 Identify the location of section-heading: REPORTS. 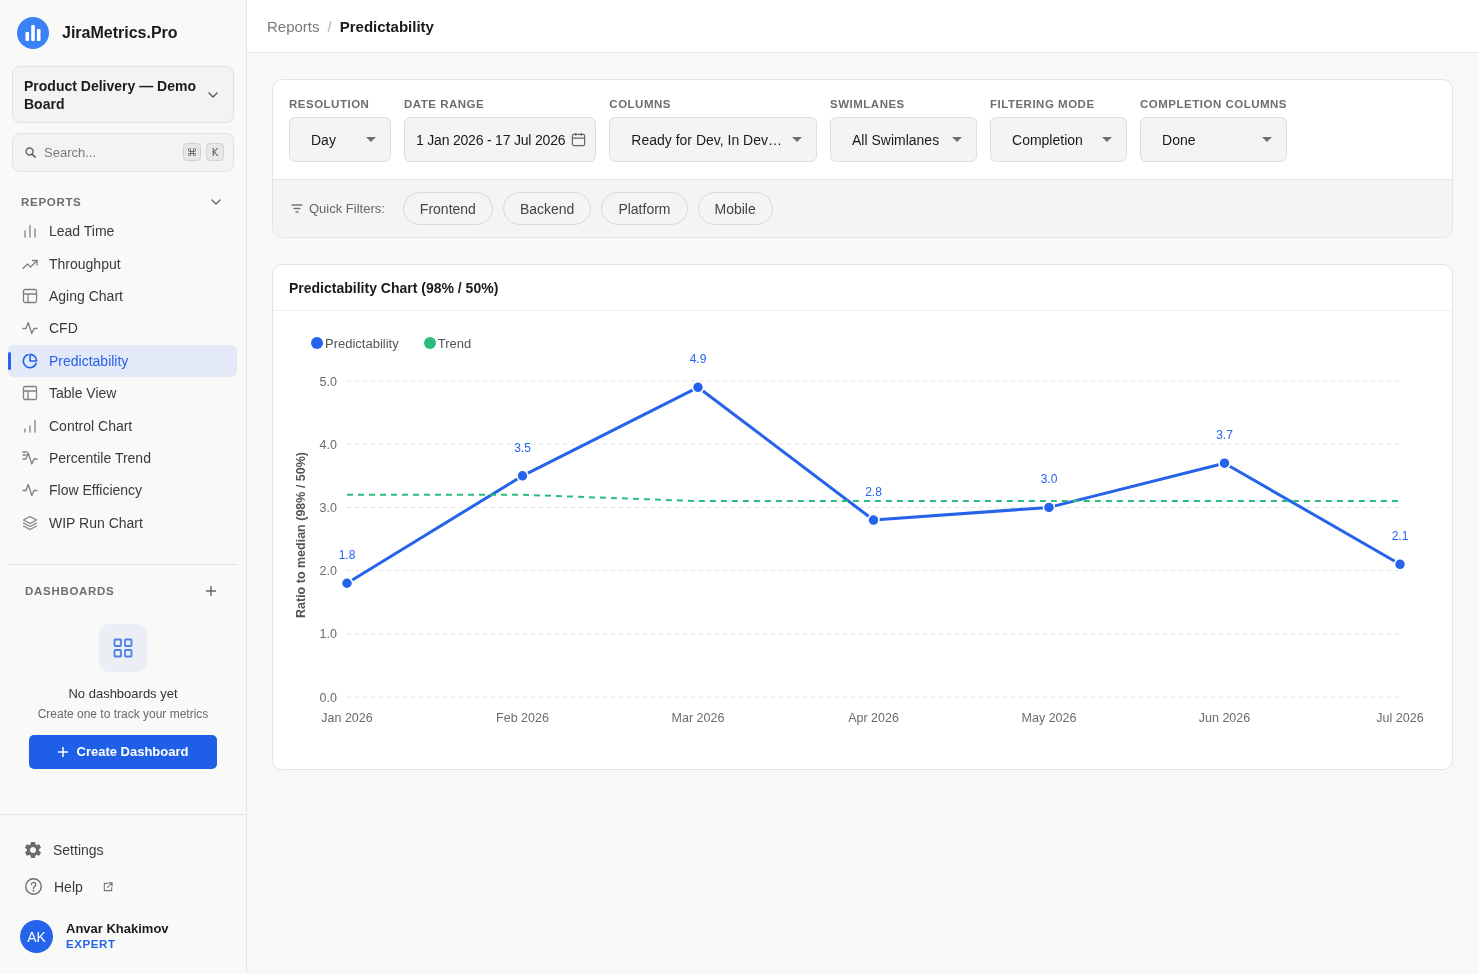
(51, 202).